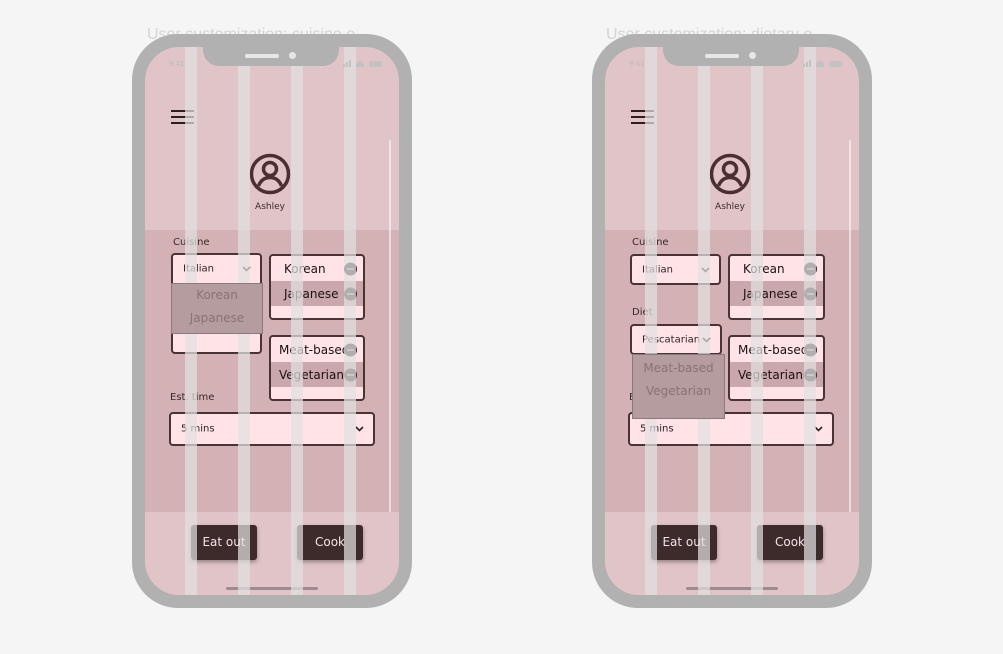  Describe the element at coordinates (217, 318) in the screenshot. I see `dropdown-option: Japanese` at that location.